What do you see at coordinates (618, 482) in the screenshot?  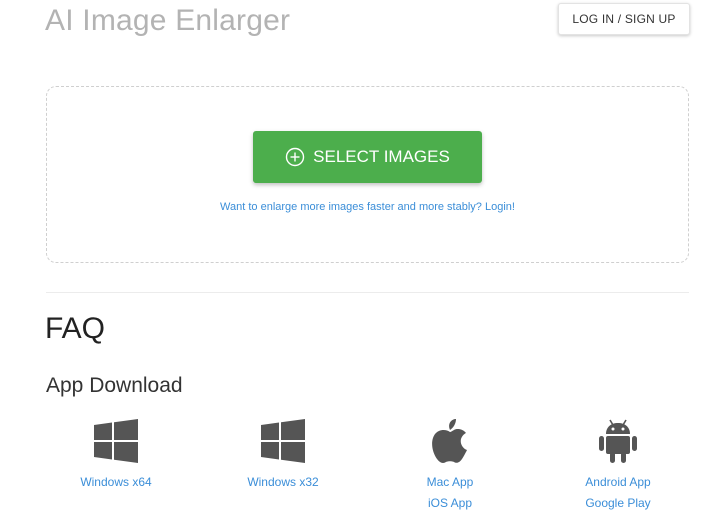 I see `android-app-link: Android App` at bounding box center [618, 482].